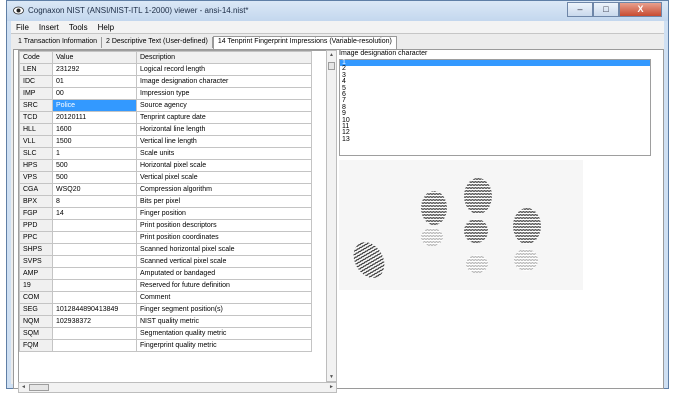 This screenshot has height=393, width=675. Describe the element at coordinates (94, 69) in the screenshot. I see `cell-value: 231292` at that location.